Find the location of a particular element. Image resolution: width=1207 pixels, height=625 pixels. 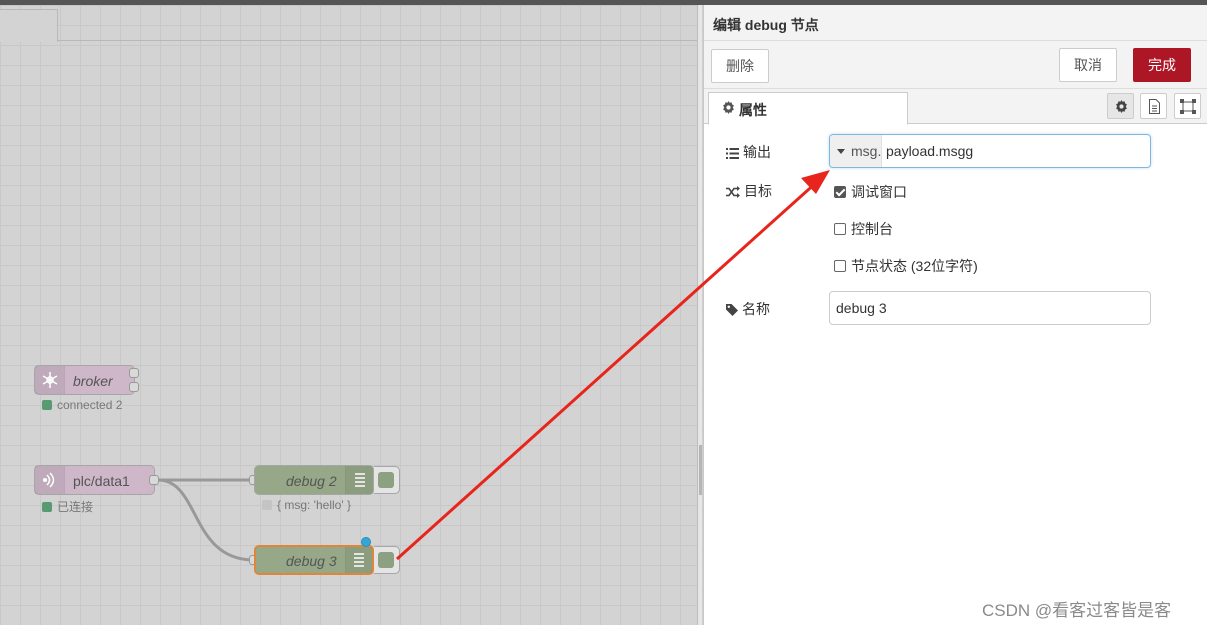

tag-icon is located at coordinates (734, 309).